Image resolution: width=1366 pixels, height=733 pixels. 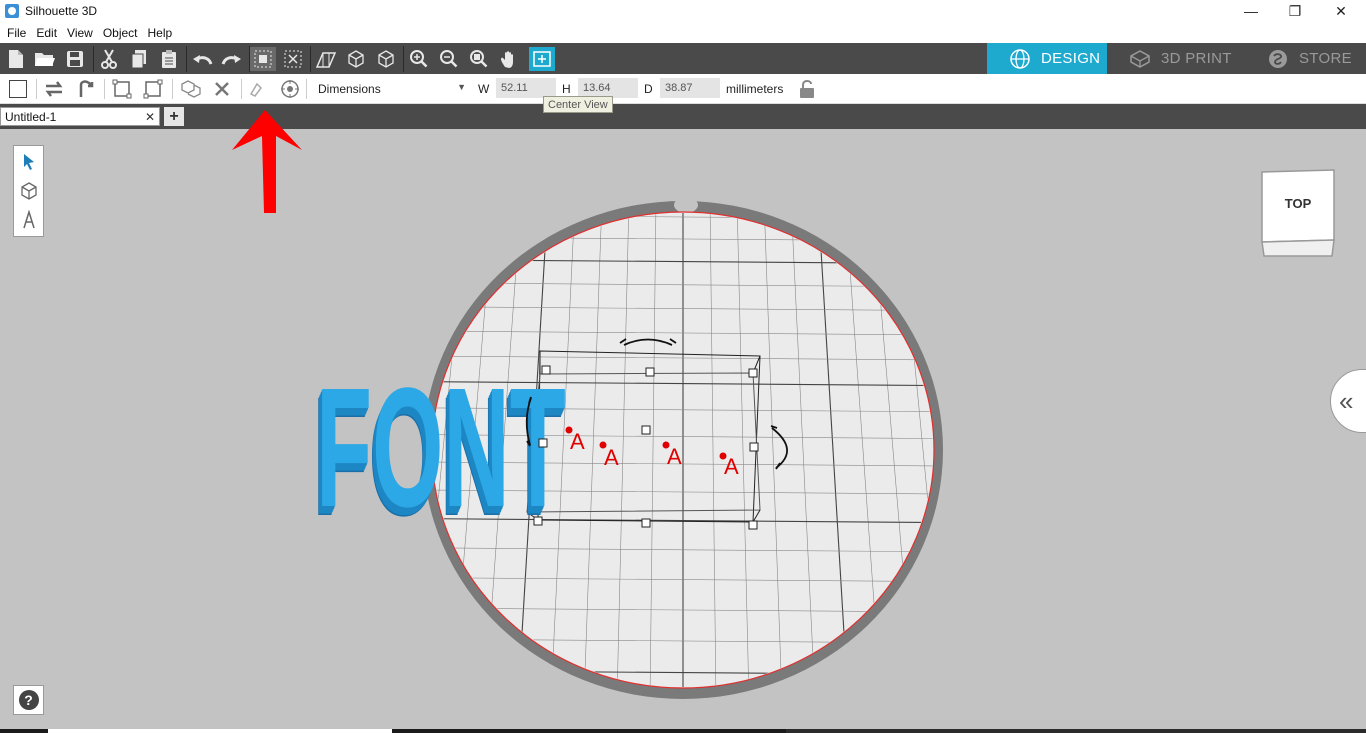 I want to click on left-tool-palette, so click(x=28, y=191).